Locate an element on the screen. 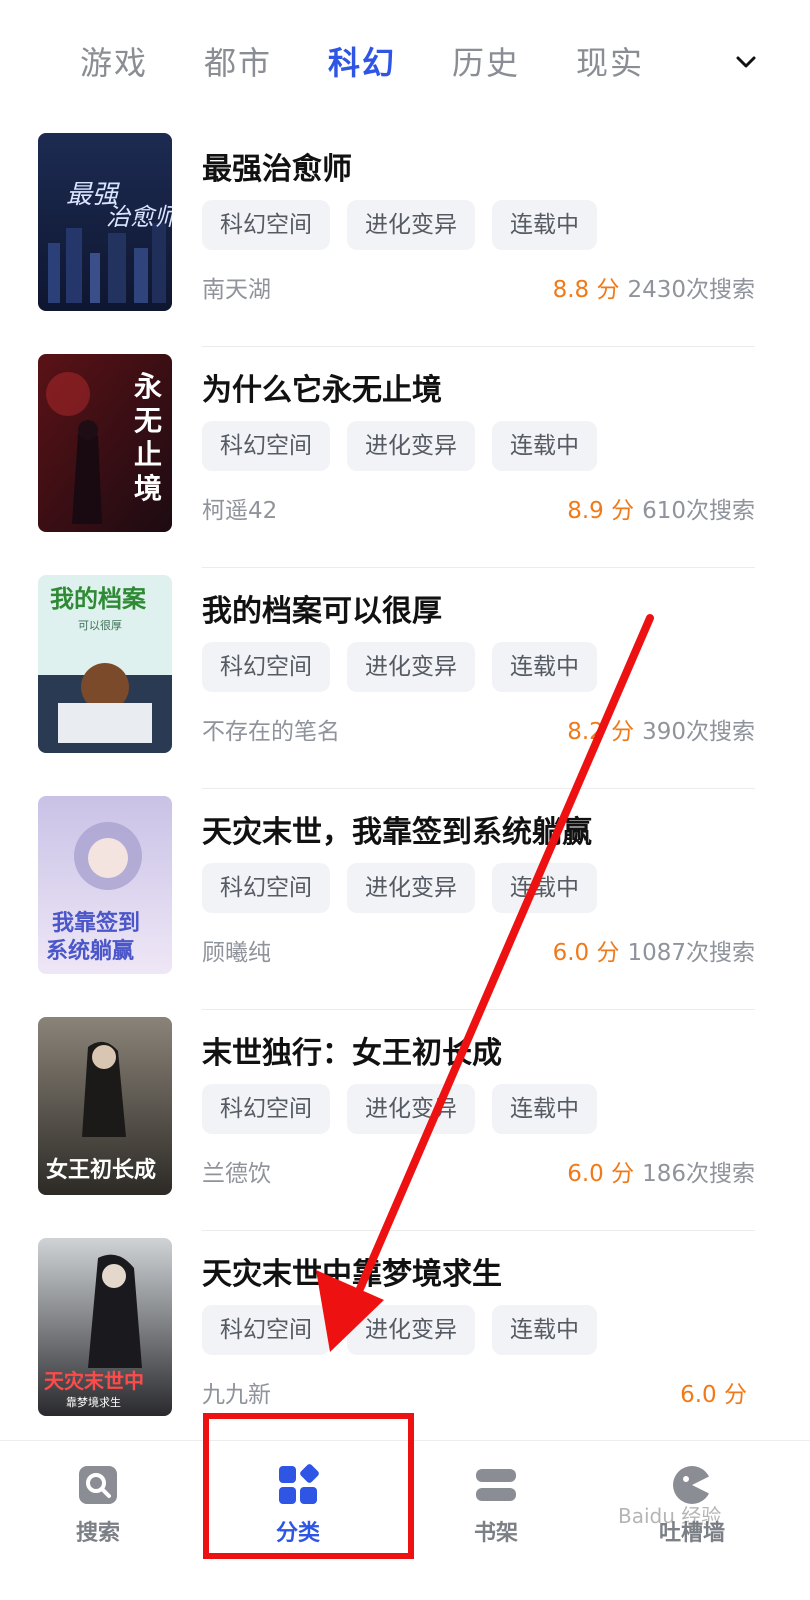  search-count: 2430次搜索 is located at coordinates (691, 290).